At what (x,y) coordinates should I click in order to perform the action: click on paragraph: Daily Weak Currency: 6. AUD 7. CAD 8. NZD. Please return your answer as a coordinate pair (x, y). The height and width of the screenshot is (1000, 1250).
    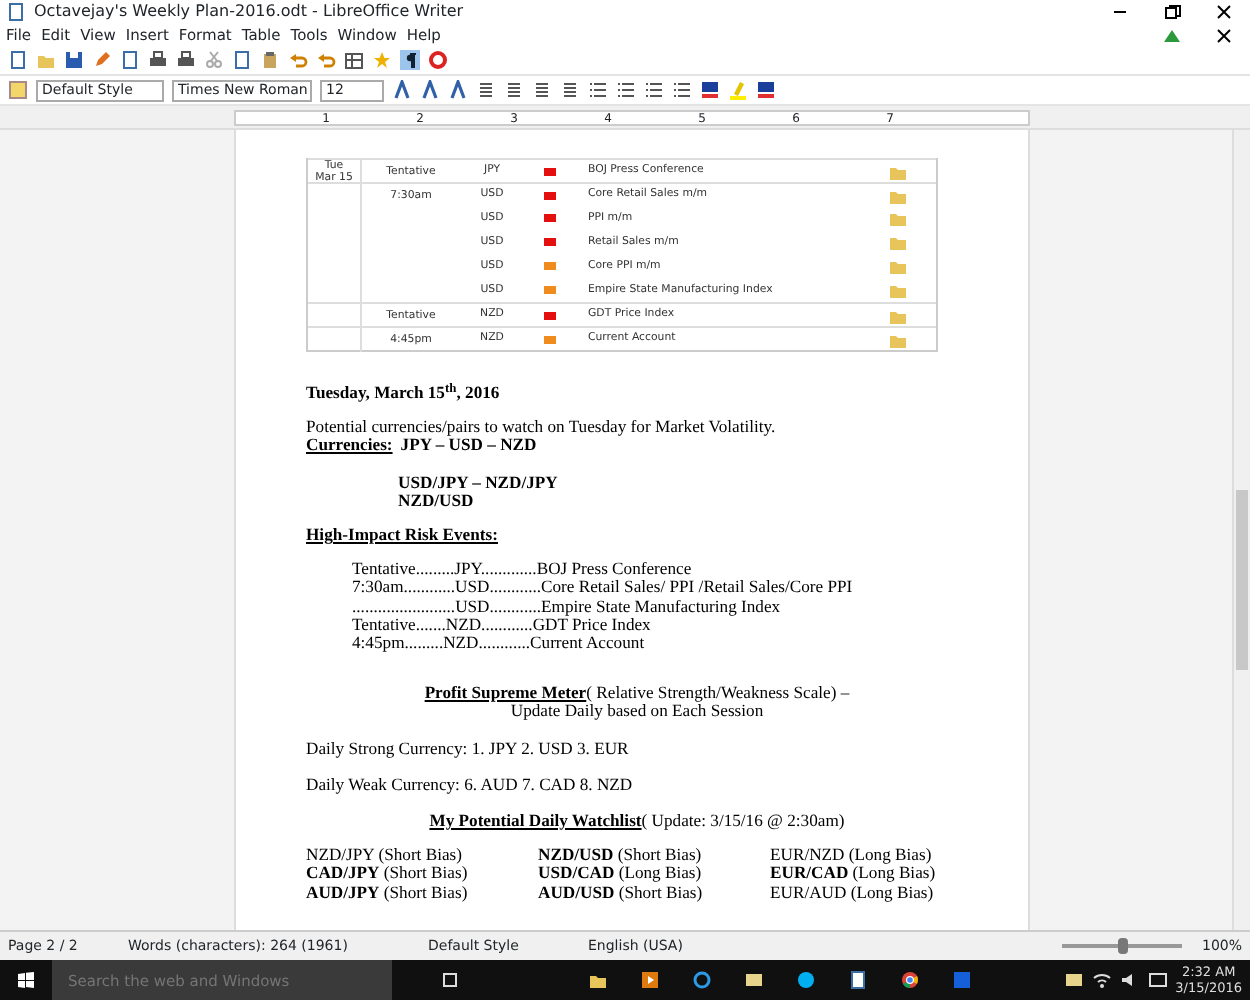
    Looking at the image, I should click on (470, 785).